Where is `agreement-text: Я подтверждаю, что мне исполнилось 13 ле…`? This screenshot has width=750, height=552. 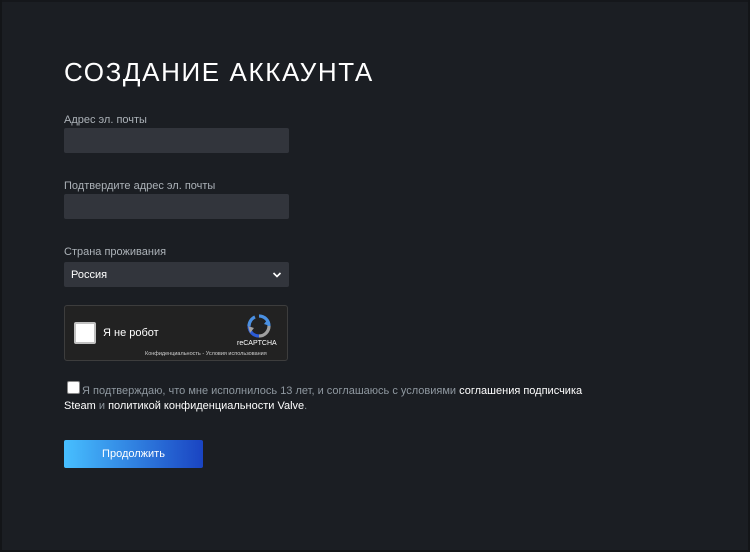 agreement-text: Я подтверждаю, что мне исполнилось 13 ле… is located at coordinates (324, 399).